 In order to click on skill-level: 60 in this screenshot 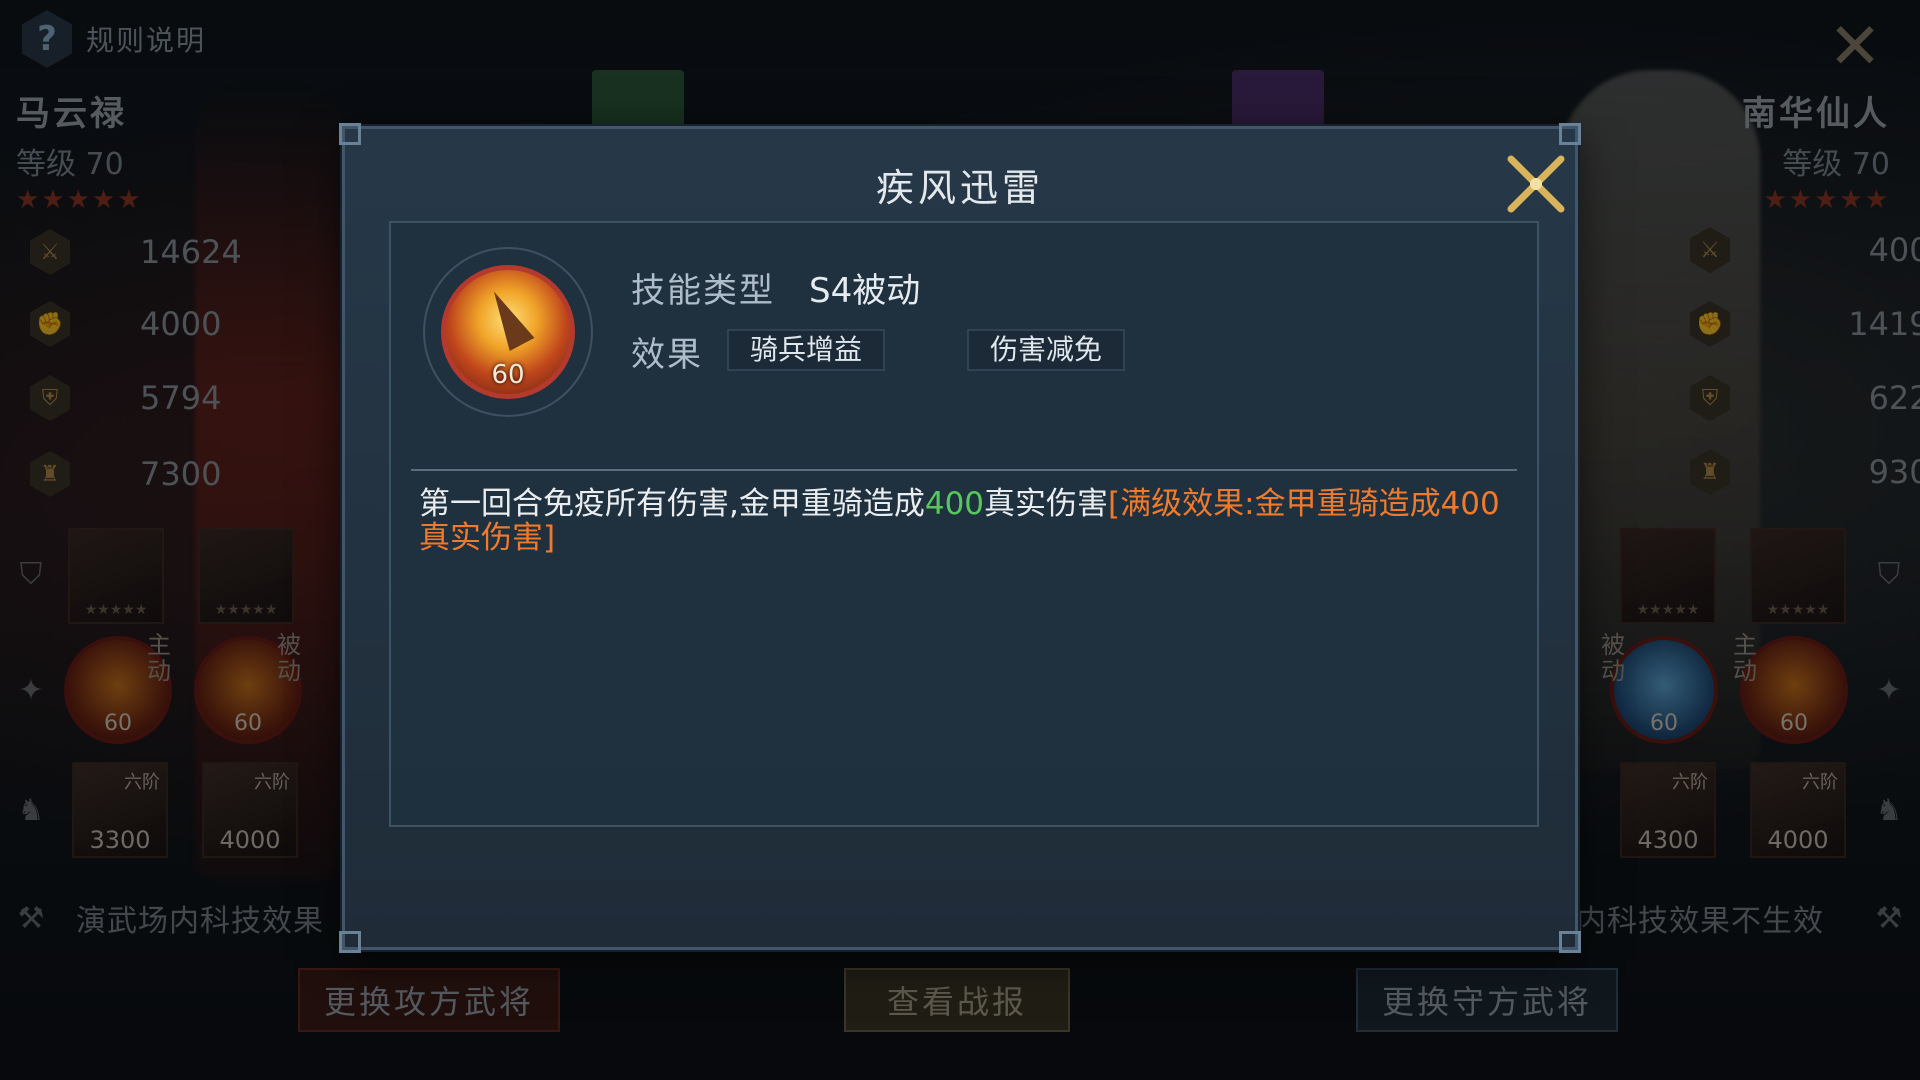, I will do `click(508, 375)`.